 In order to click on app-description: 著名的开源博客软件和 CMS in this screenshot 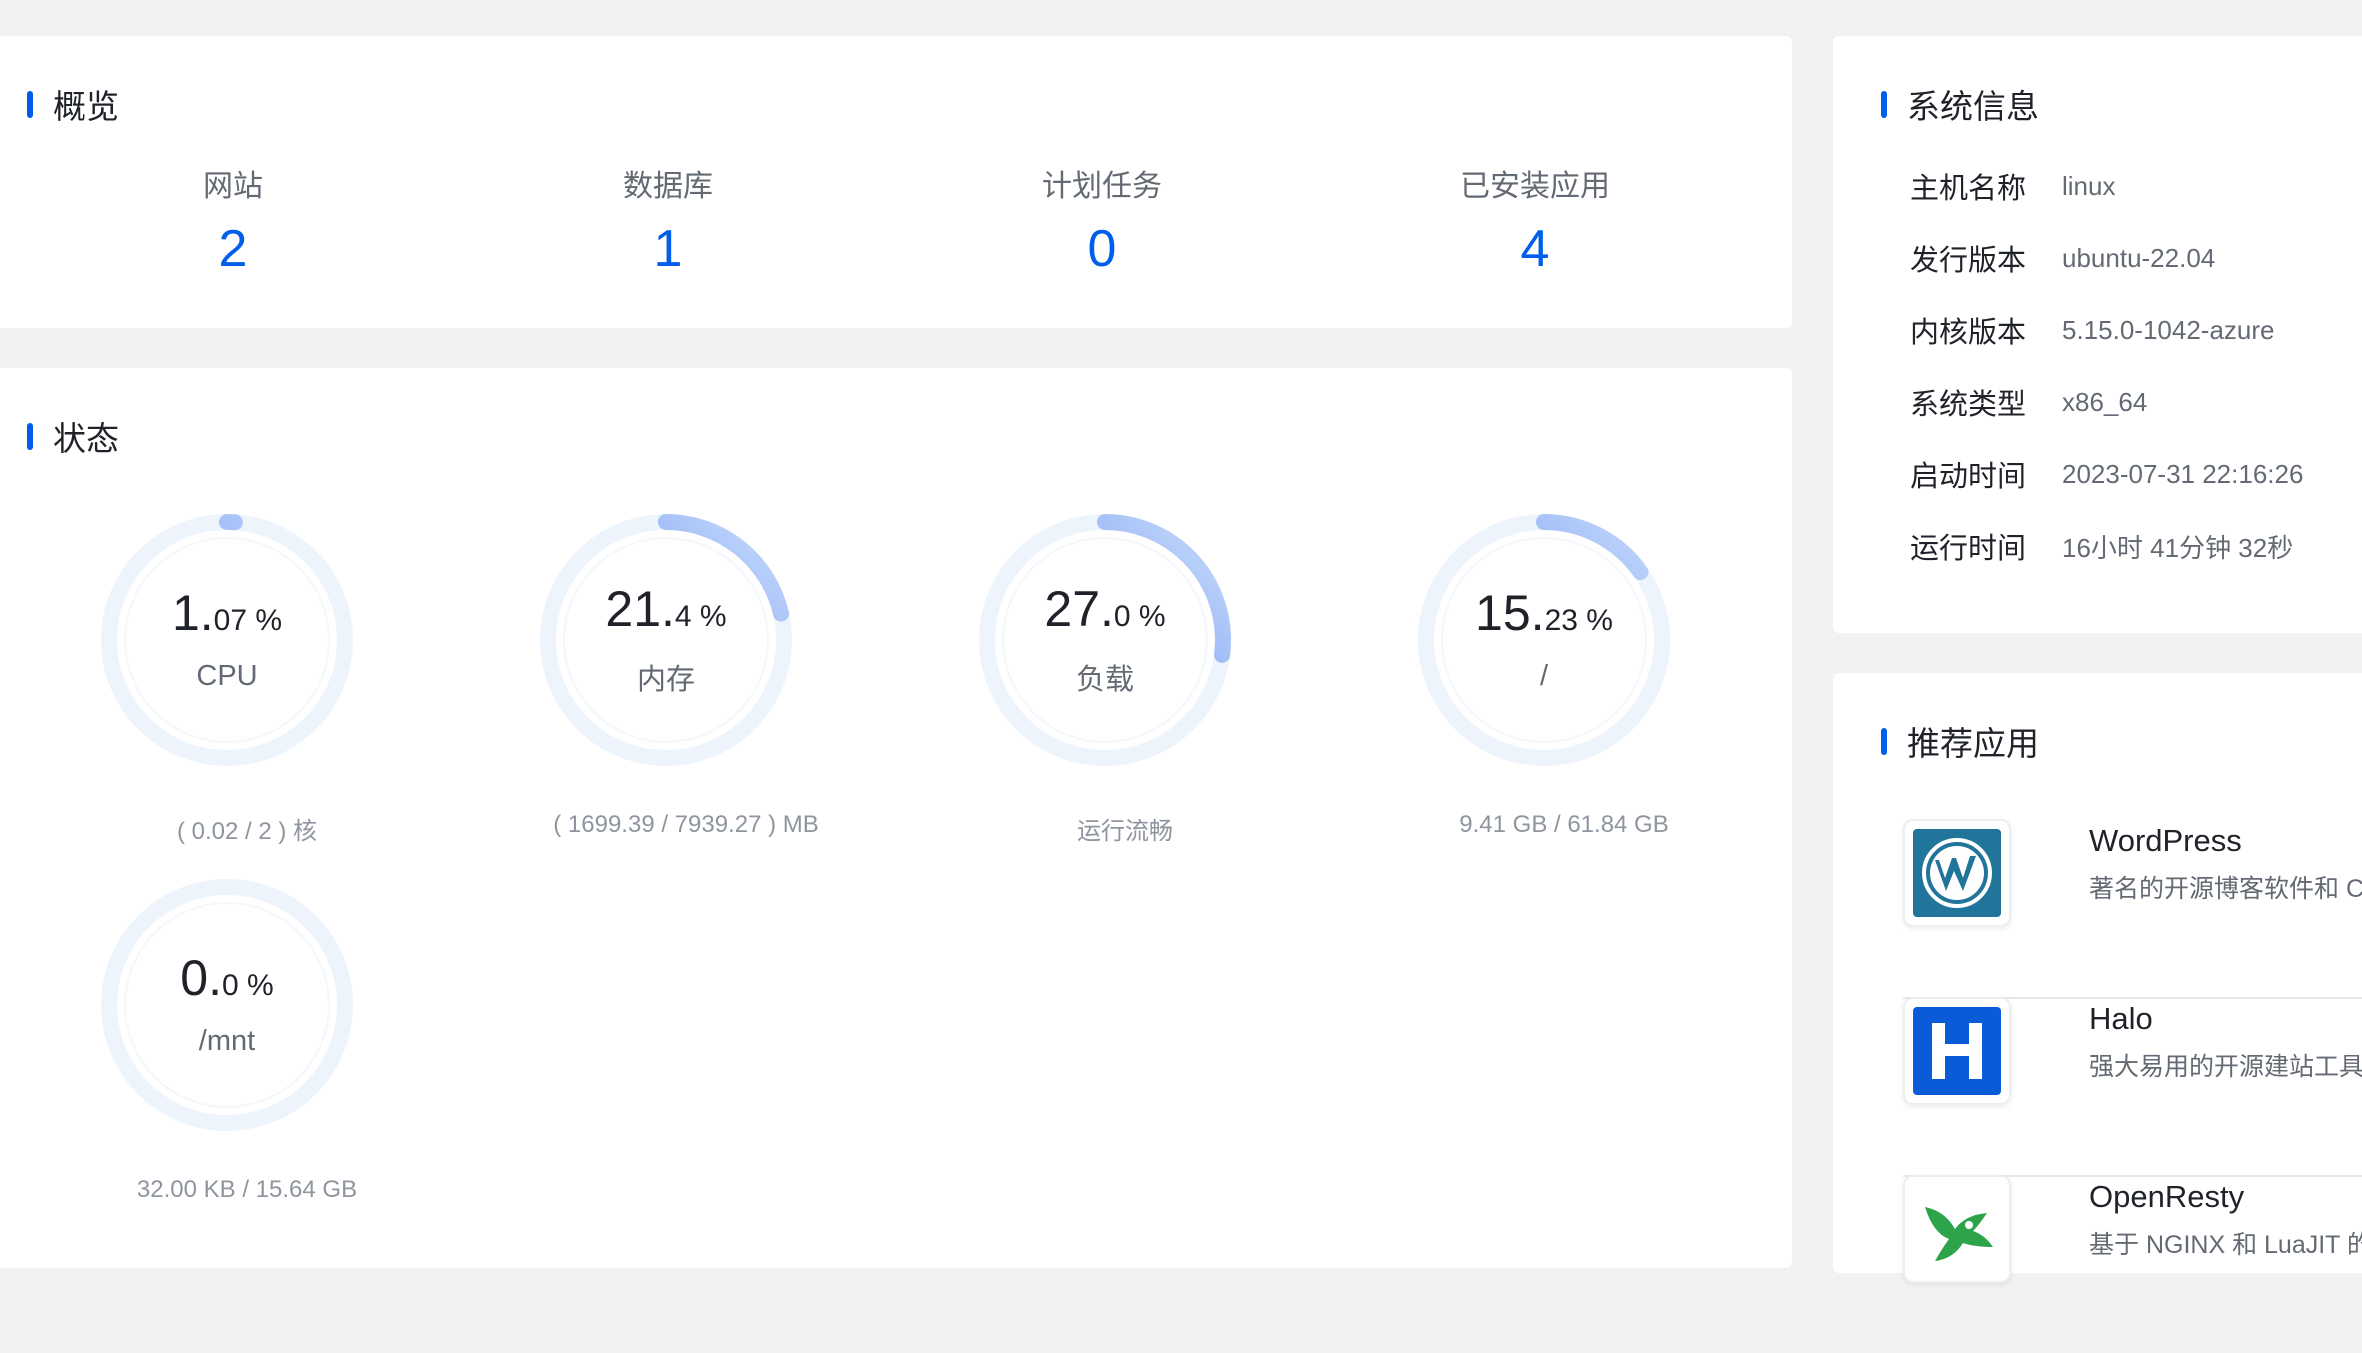, I will do `click(2225, 889)`.